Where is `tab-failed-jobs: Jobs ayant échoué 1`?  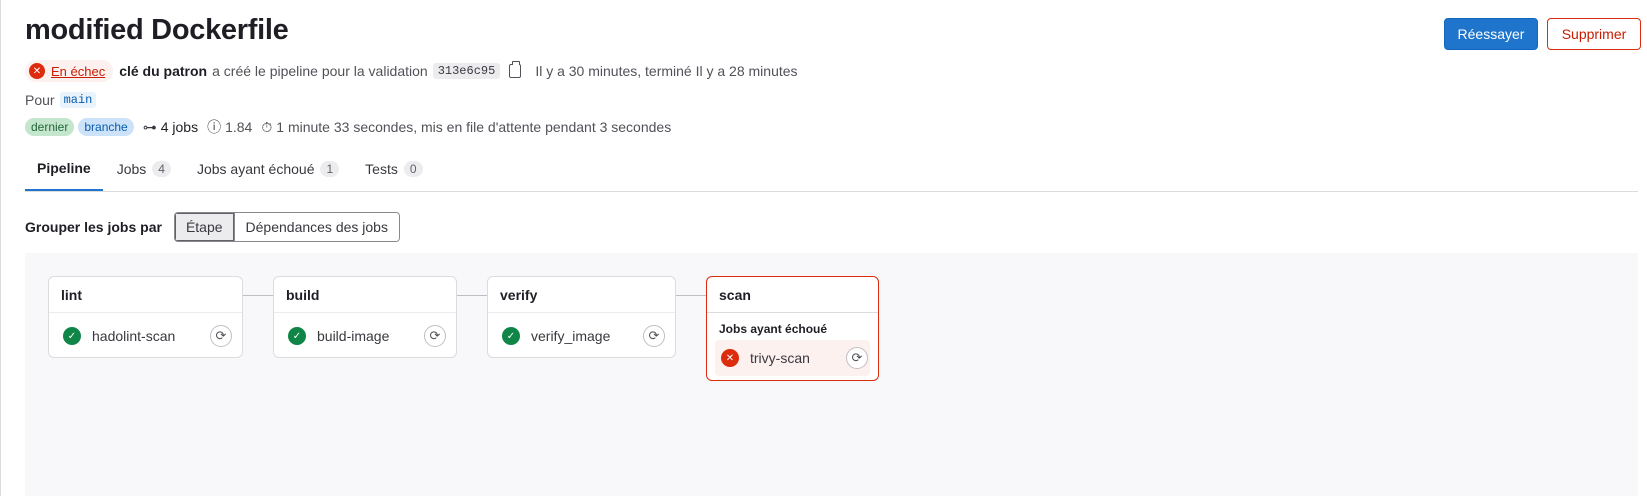 tab-failed-jobs: Jobs ayant échoué 1 is located at coordinates (268, 168).